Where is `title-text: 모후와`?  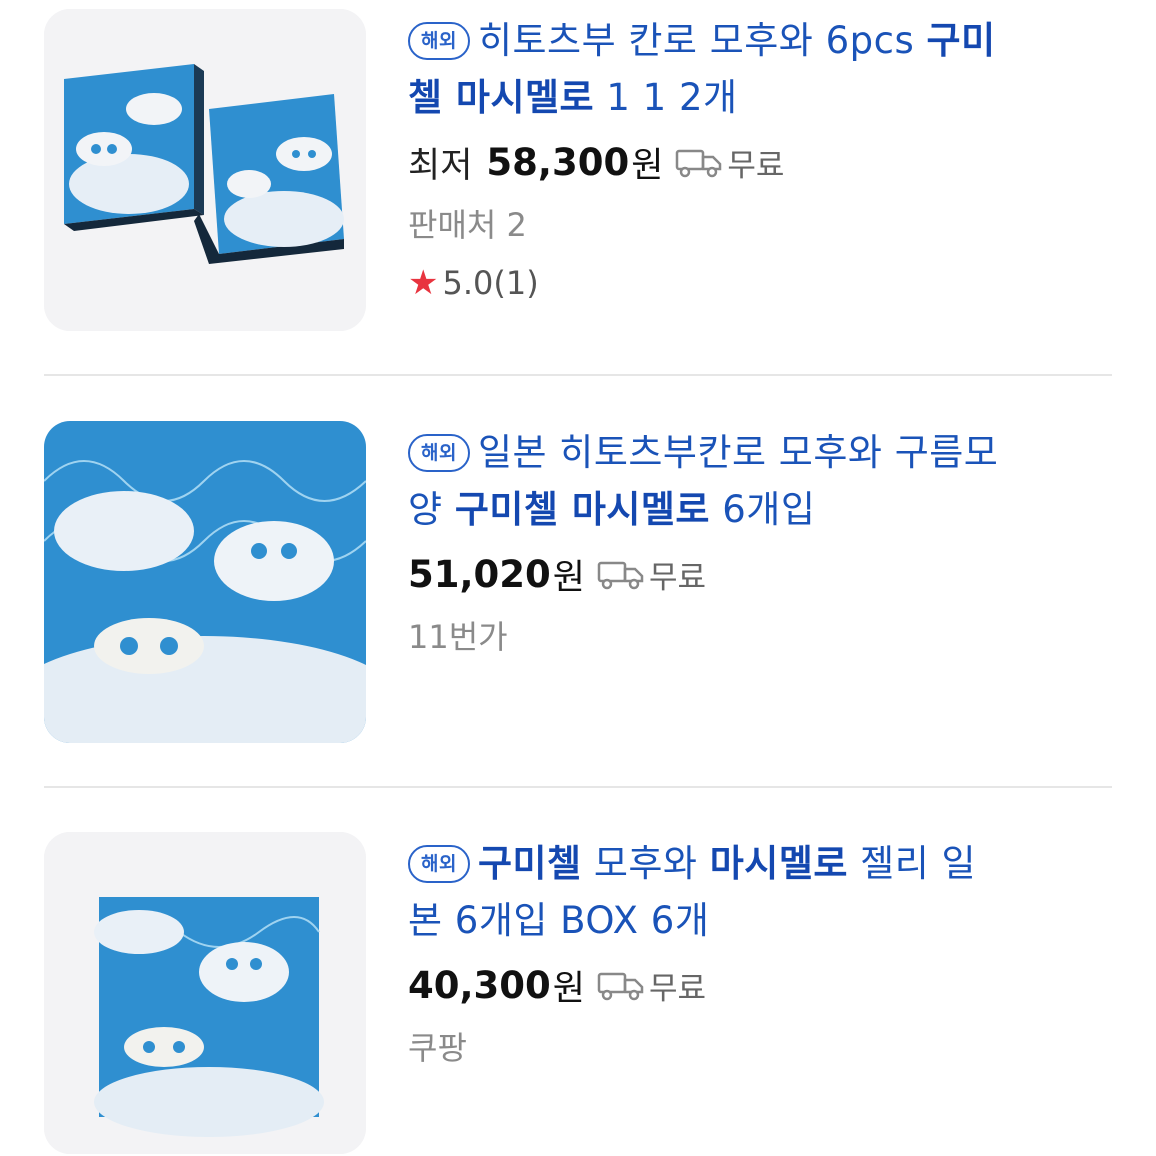 title-text: 모후와 is located at coordinates (645, 863).